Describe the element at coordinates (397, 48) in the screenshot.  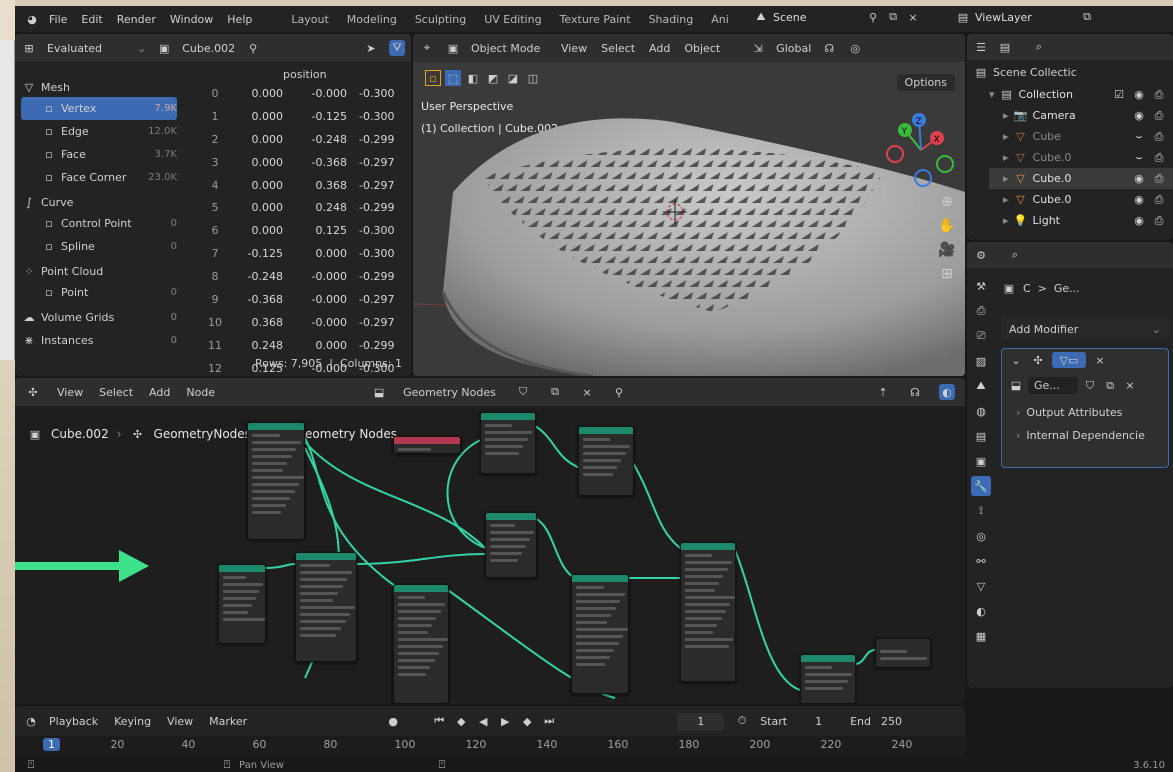
I see `filter-icon: ⛛` at that location.